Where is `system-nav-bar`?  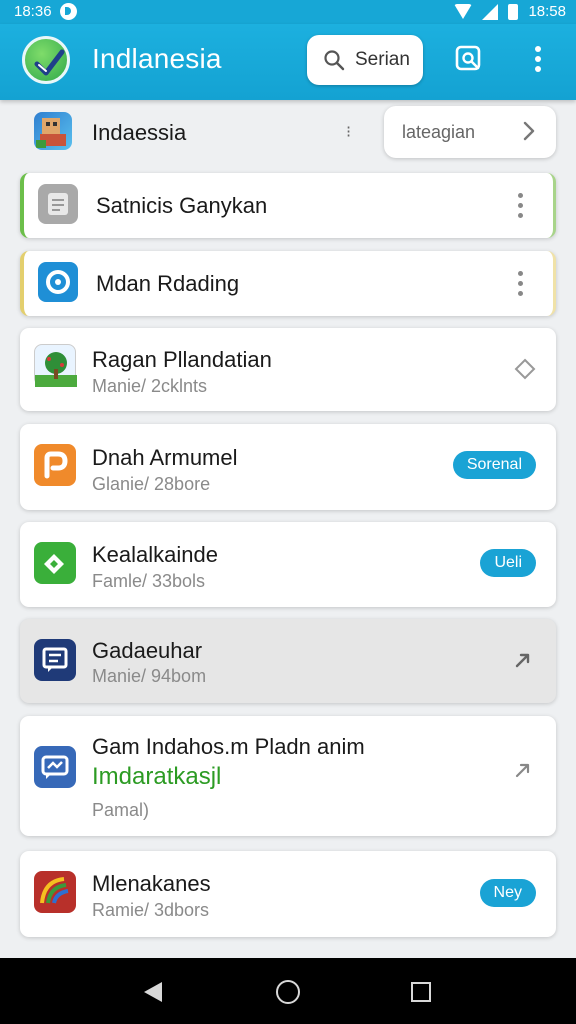
system-nav-bar is located at coordinates (288, 991).